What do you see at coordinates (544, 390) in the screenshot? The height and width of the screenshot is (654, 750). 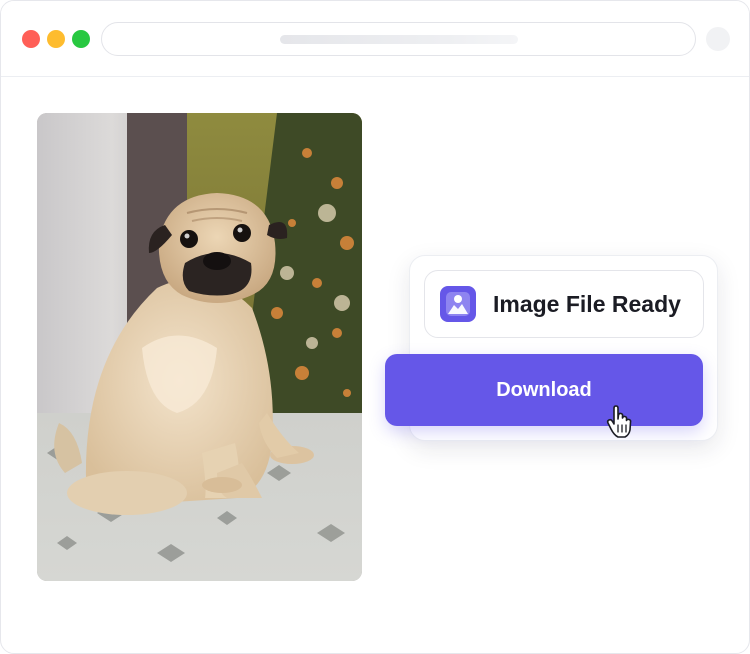 I see `download-button: Download` at bounding box center [544, 390].